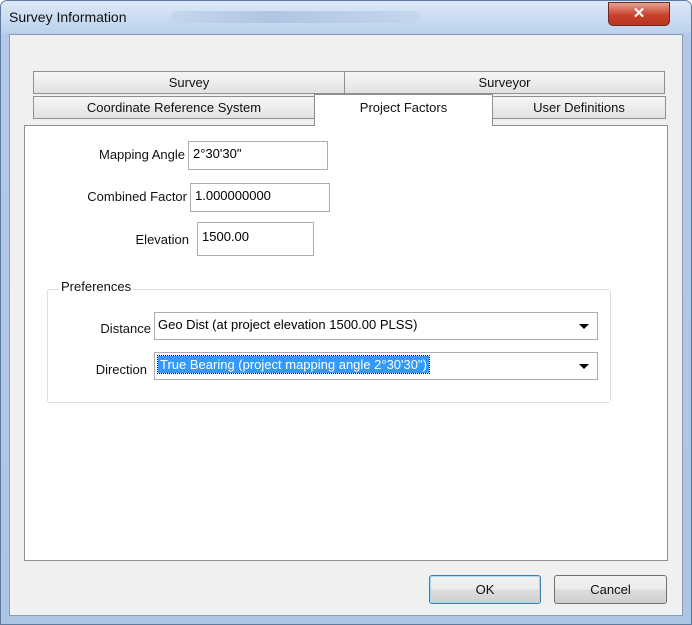 Image resolution: width=692 pixels, height=625 pixels. I want to click on combined-factor-field: 1.000000000, so click(260, 197).